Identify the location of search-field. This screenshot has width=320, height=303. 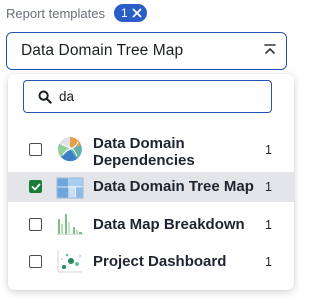
(147, 96).